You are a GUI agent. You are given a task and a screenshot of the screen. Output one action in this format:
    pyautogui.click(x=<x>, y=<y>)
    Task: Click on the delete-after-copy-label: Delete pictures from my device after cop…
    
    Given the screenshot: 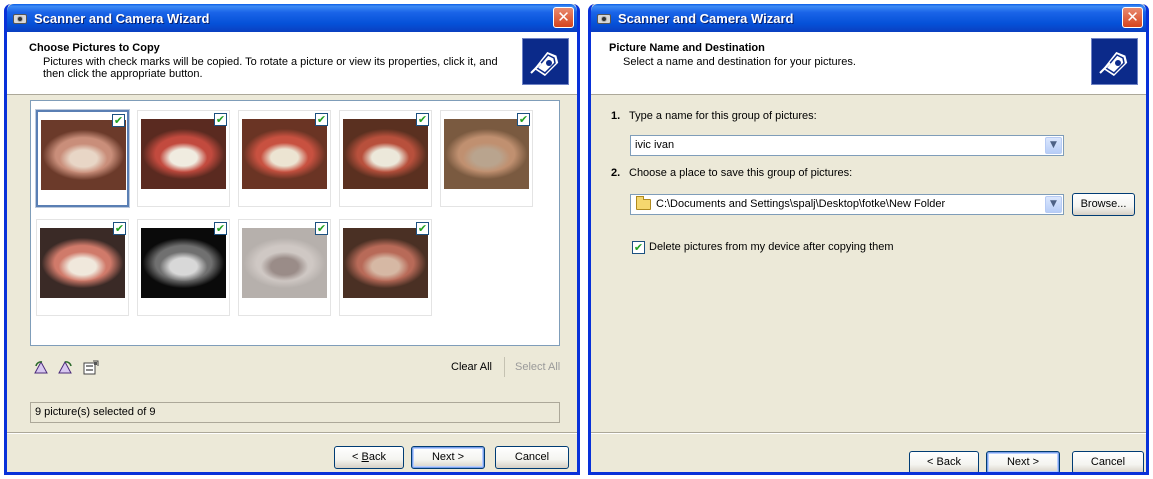 What is the action you would take?
    pyautogui.click(x=771, y=247)
    